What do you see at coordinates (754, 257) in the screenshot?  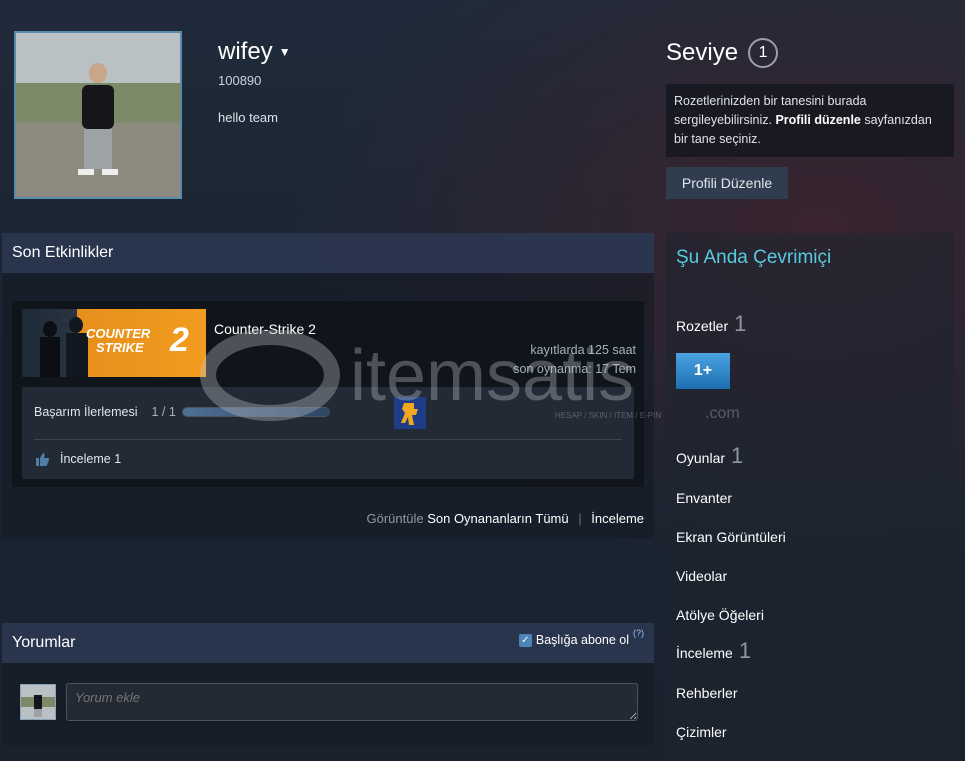 I see `online-status: Şu Anda Çevrimiçi` at bounding box center [754, 257].